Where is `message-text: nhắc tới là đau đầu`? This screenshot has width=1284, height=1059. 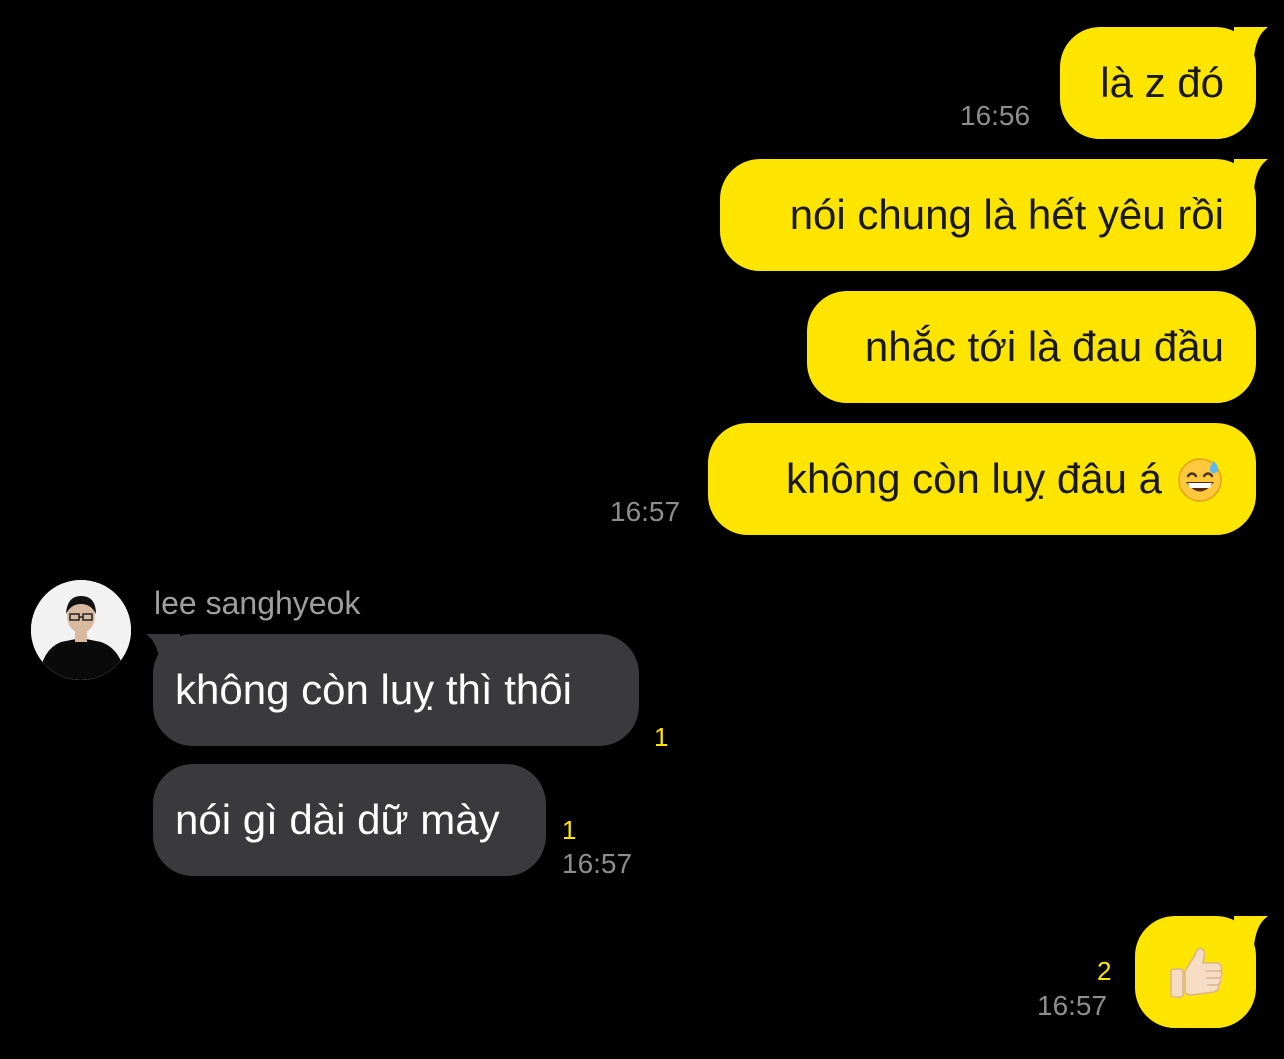 message-text: nhắc tới là đau đầu is located at coordinates (1044, 346).